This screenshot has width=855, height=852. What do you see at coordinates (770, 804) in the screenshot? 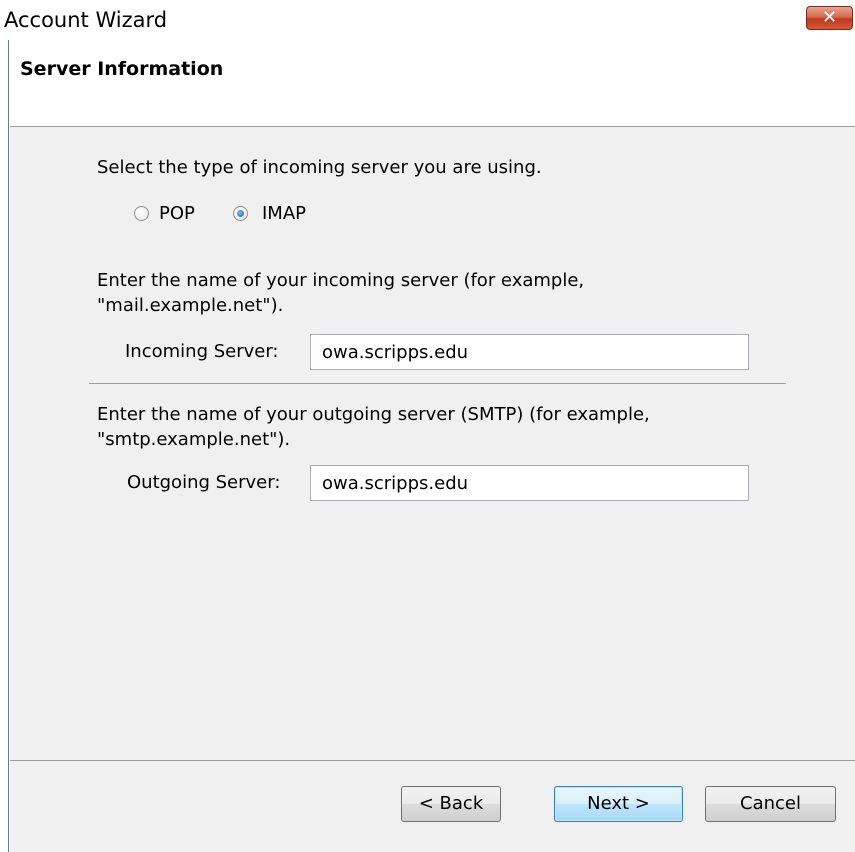
I see `cancel-button: Cancel` at bounding box center [770, 804].